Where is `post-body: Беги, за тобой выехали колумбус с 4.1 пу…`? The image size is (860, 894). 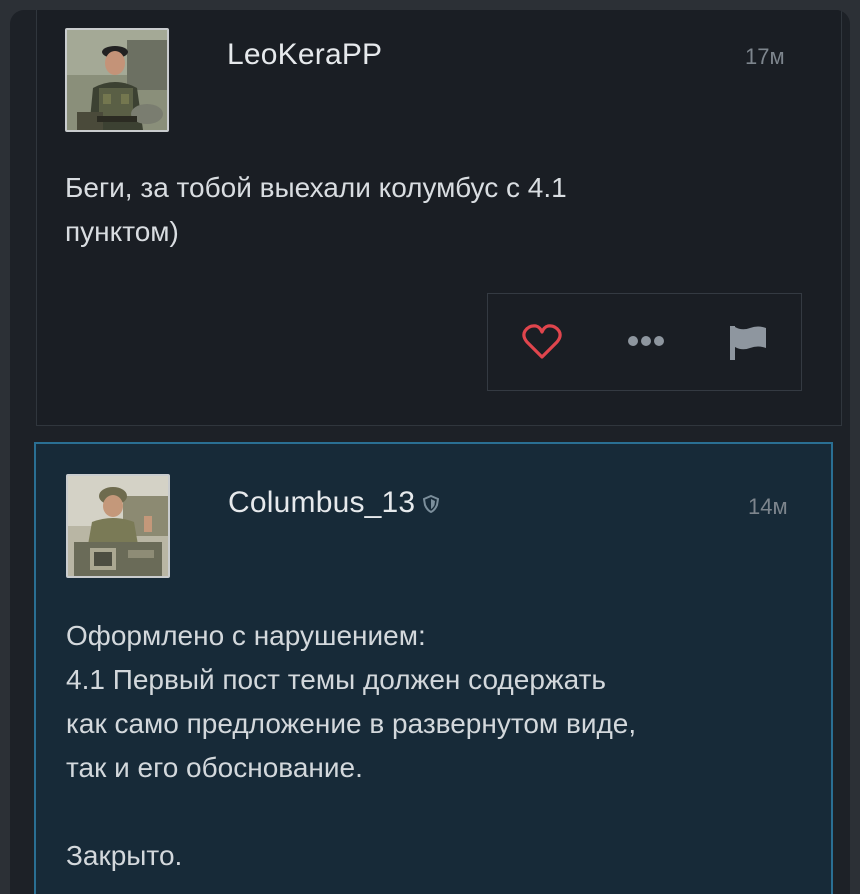
post-body: Беги, за тобой выехали колумбус с 4.1 пу… is located at coordinates (316, 210).